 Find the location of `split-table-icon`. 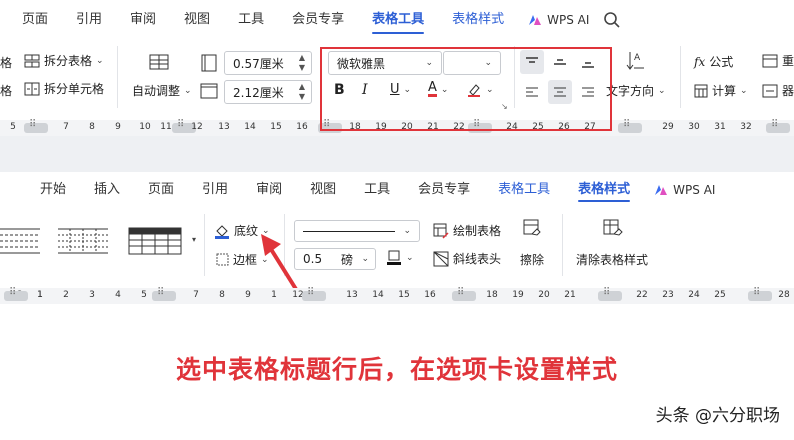

split-table-icon is located at coordinates (32, 60).